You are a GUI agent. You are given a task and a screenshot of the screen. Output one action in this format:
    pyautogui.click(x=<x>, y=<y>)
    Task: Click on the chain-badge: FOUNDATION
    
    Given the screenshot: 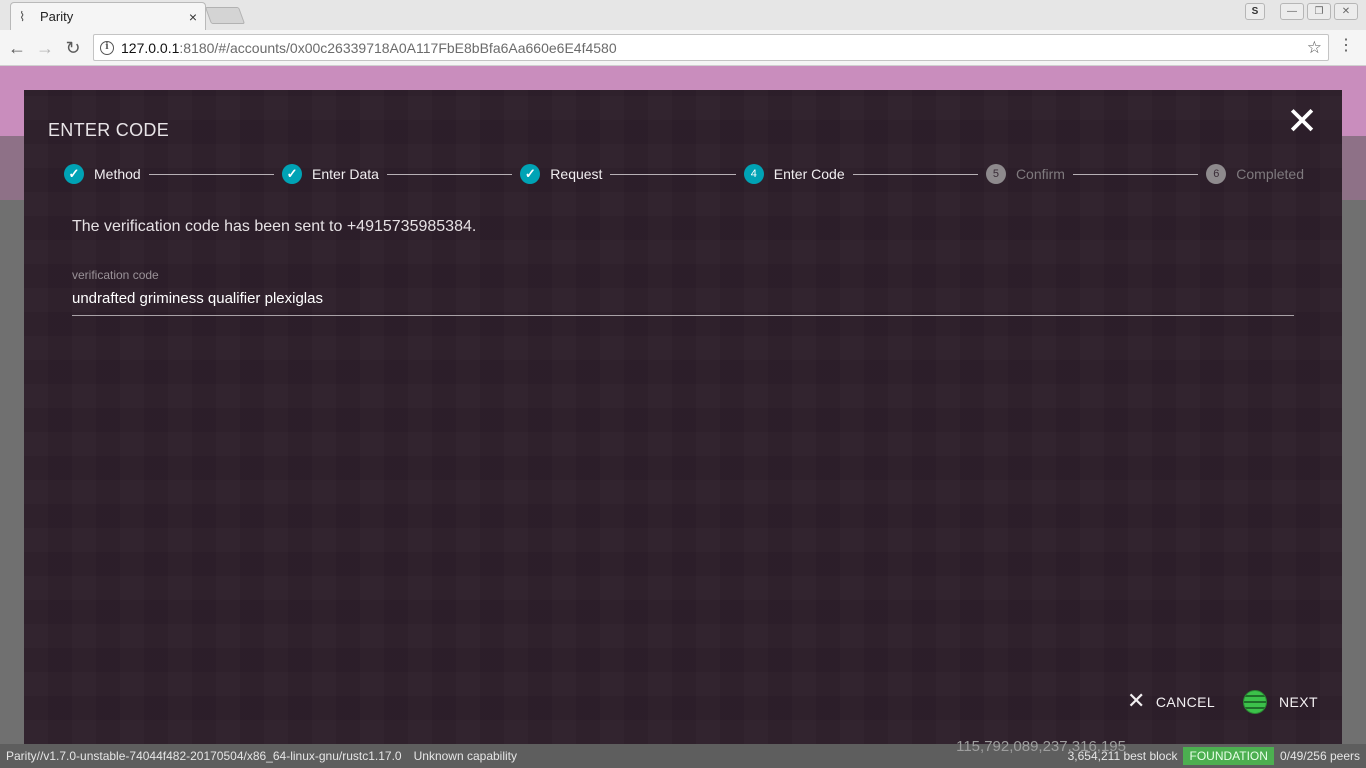 What is the action you would take?
    pyautogui.click(x=1228, y=756)
    